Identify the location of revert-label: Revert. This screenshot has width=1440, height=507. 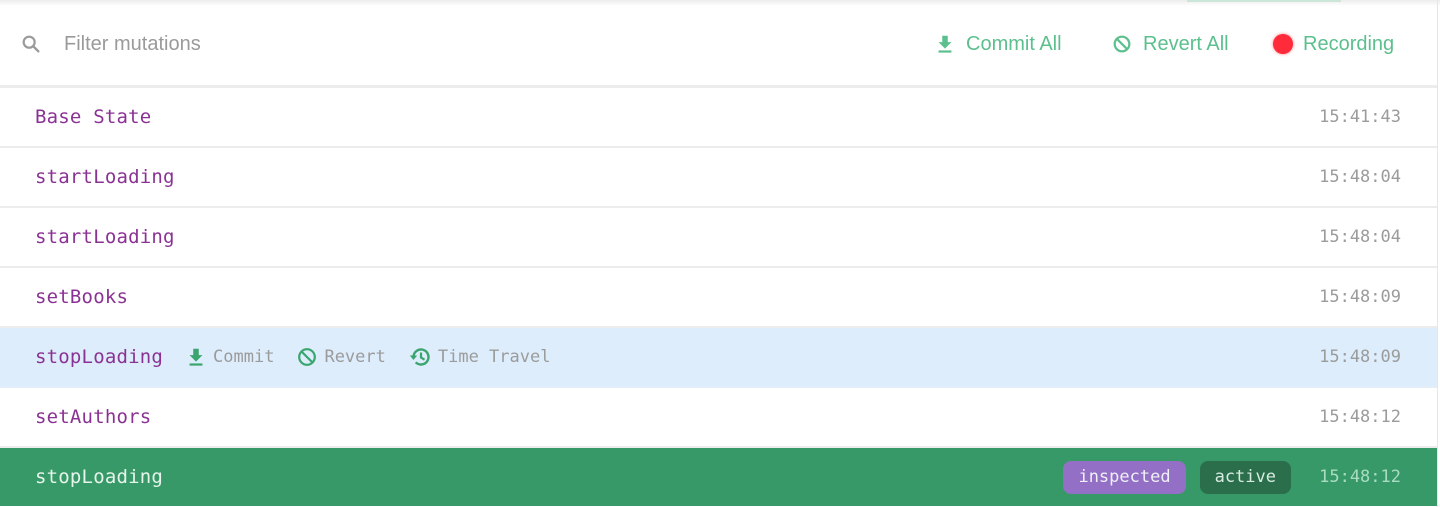
(355, 357).